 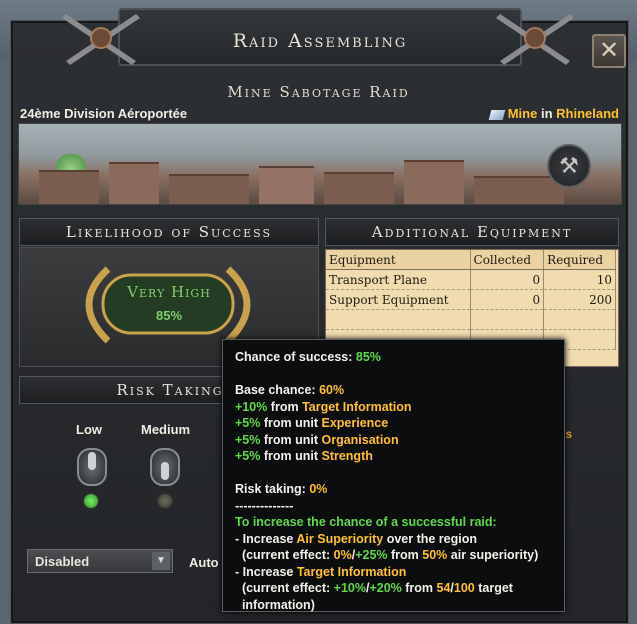 What do you see at coordinates (62, 561) in the screenshot?
I see `dropdown-value: Disabled` at bounding box center [62, 561].